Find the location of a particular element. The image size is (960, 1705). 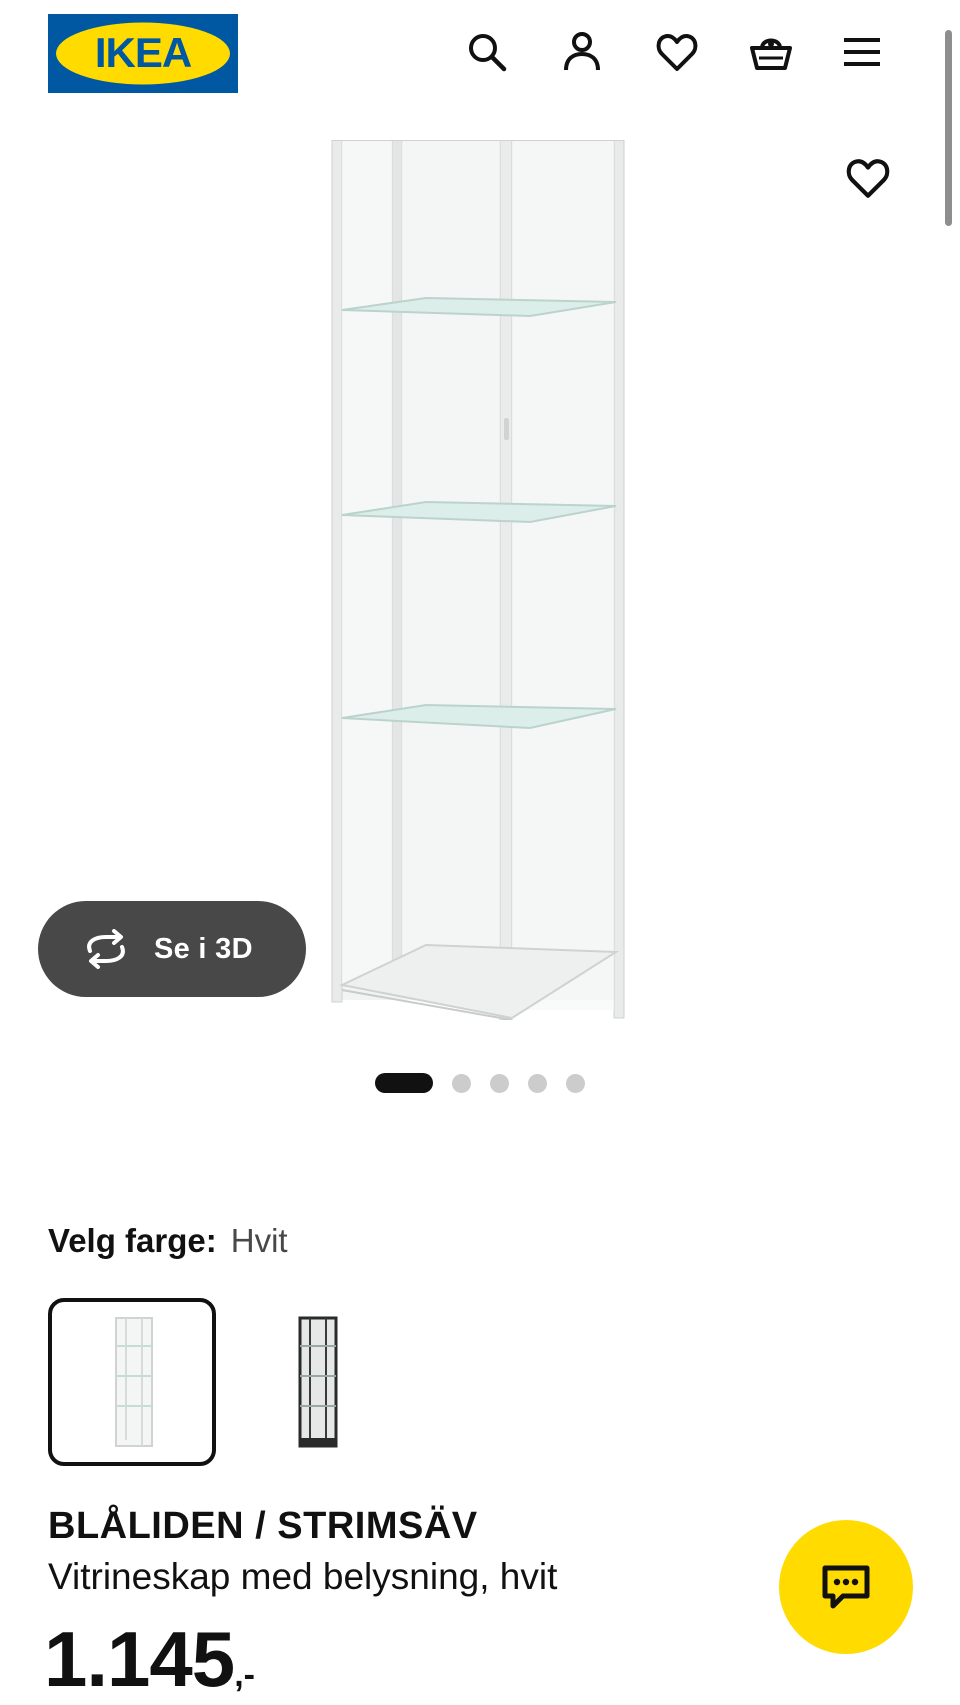

basket-icon is located at coordinates (771, 52).